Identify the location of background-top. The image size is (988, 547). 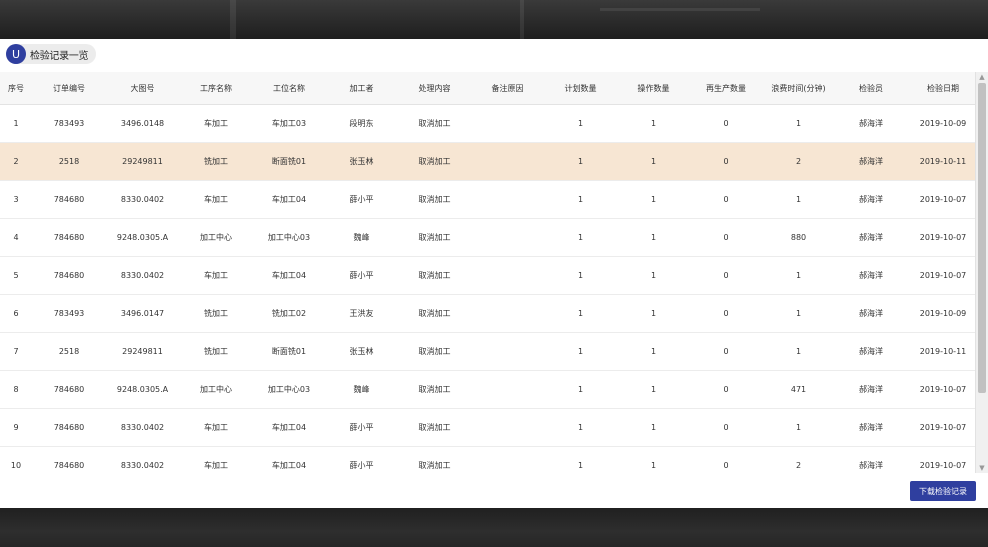
(494, 19).